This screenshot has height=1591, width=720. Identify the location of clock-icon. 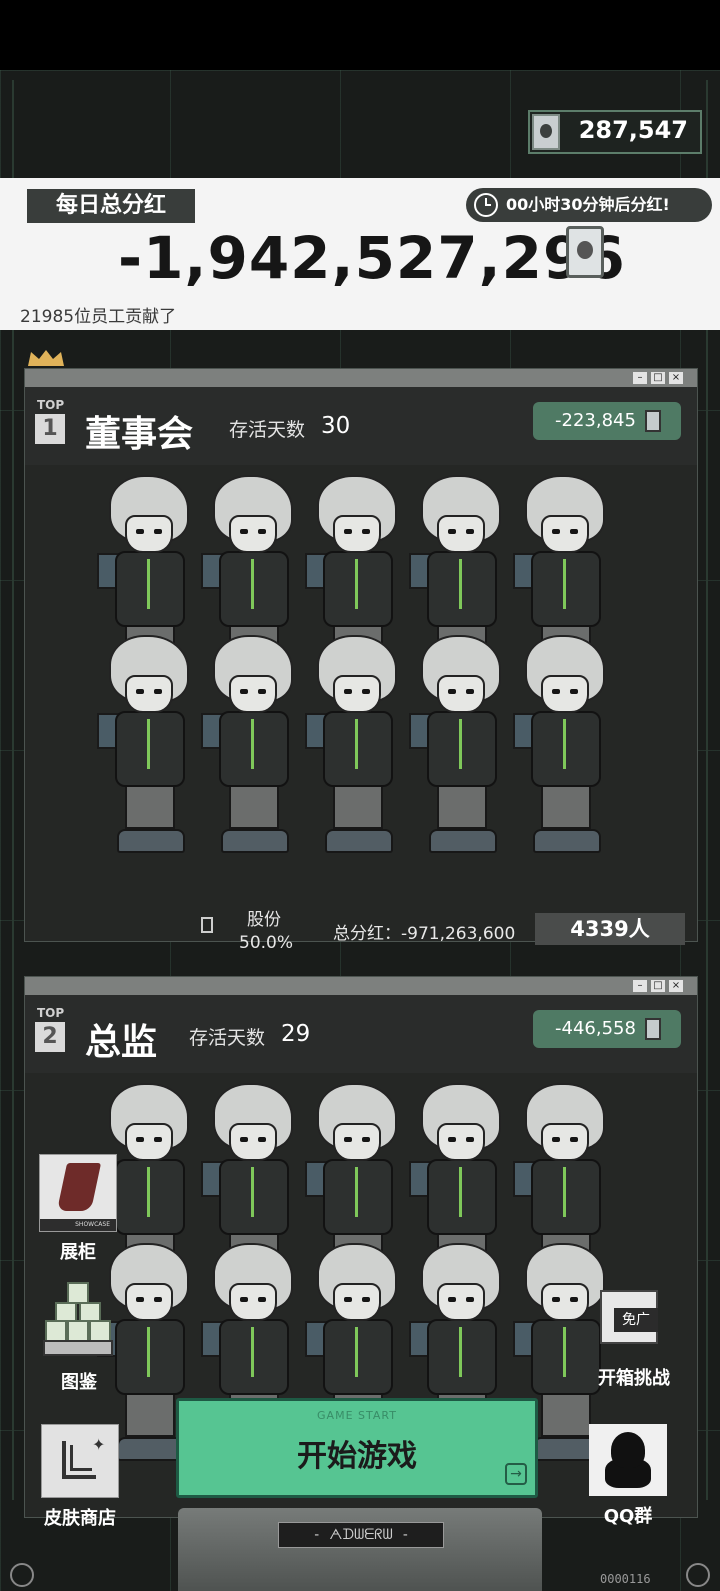
(486, 205).